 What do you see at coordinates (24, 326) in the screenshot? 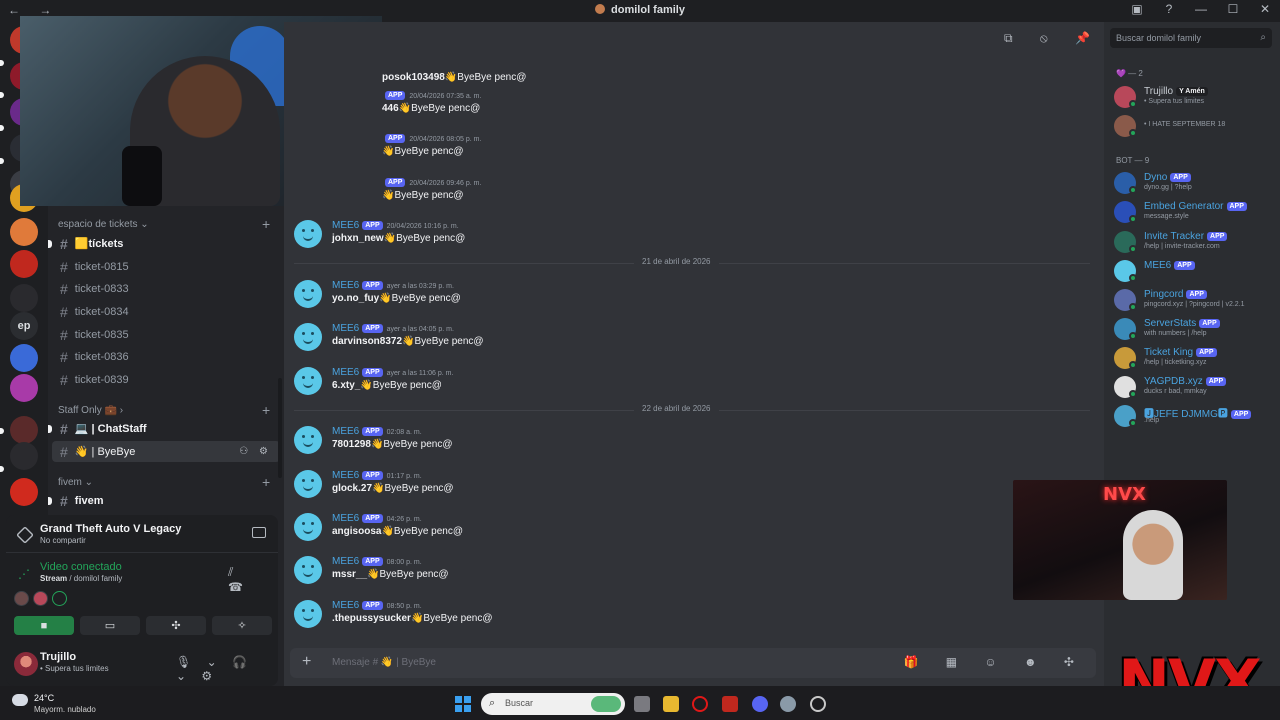
I see `server-icon-ep: ep` at bounding box center [24, 326].